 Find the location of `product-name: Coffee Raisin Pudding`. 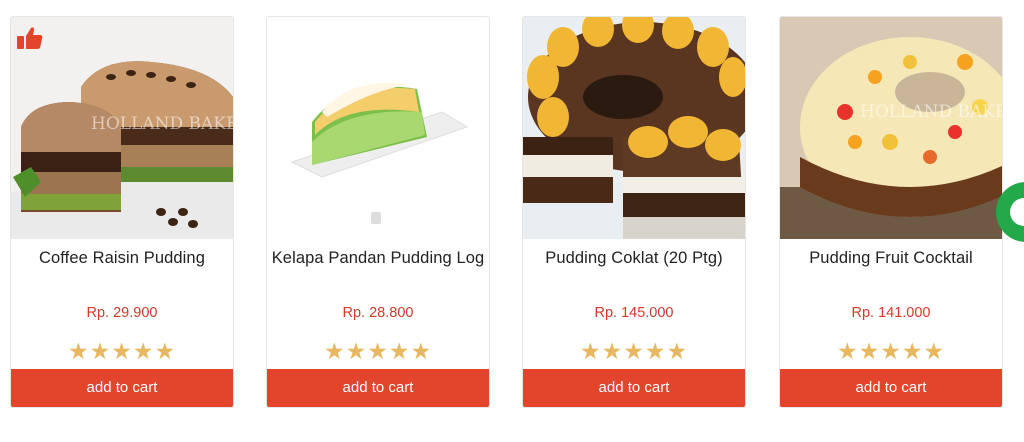

product-name: Coffee Raisin Pudding is located at coordinates (122, 258).